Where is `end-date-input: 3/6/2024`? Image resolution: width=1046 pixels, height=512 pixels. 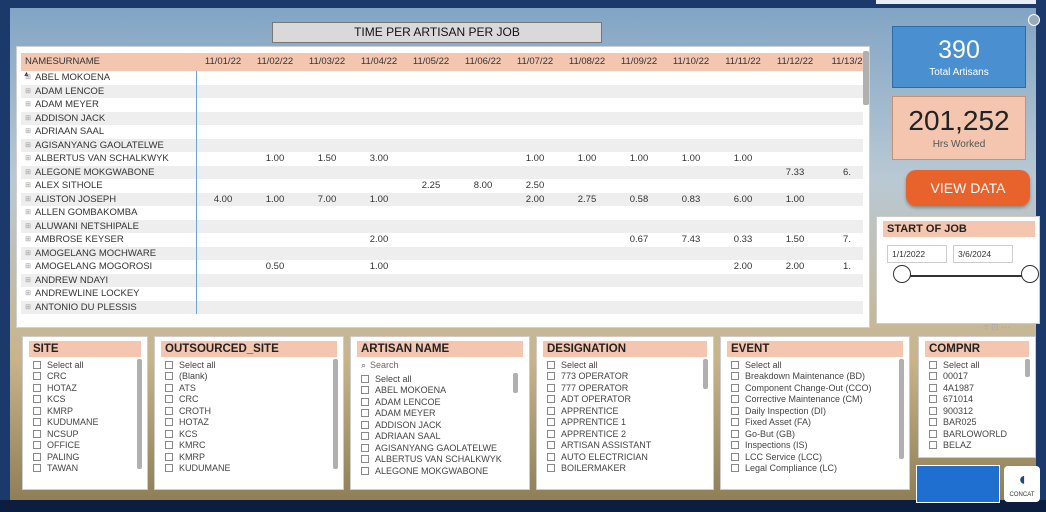 end-date-input: 3/6/2024 is located at coordinates (983, 254).